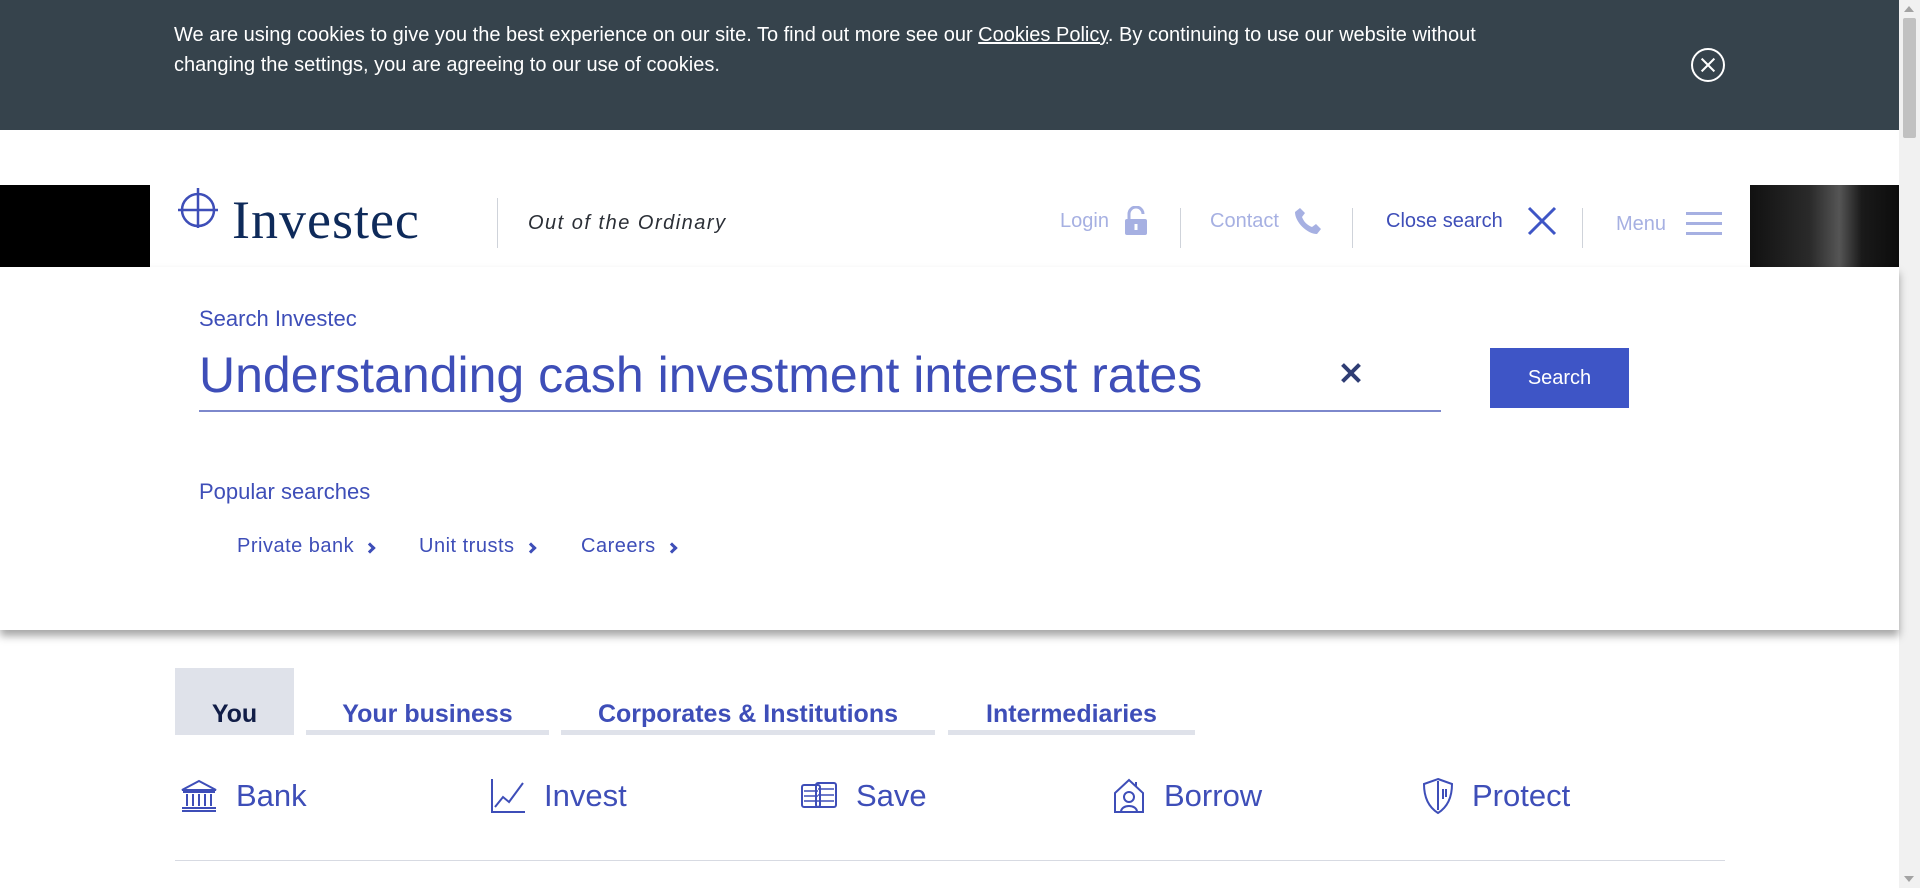  I want to click on coins-icon, so click(819, 795).